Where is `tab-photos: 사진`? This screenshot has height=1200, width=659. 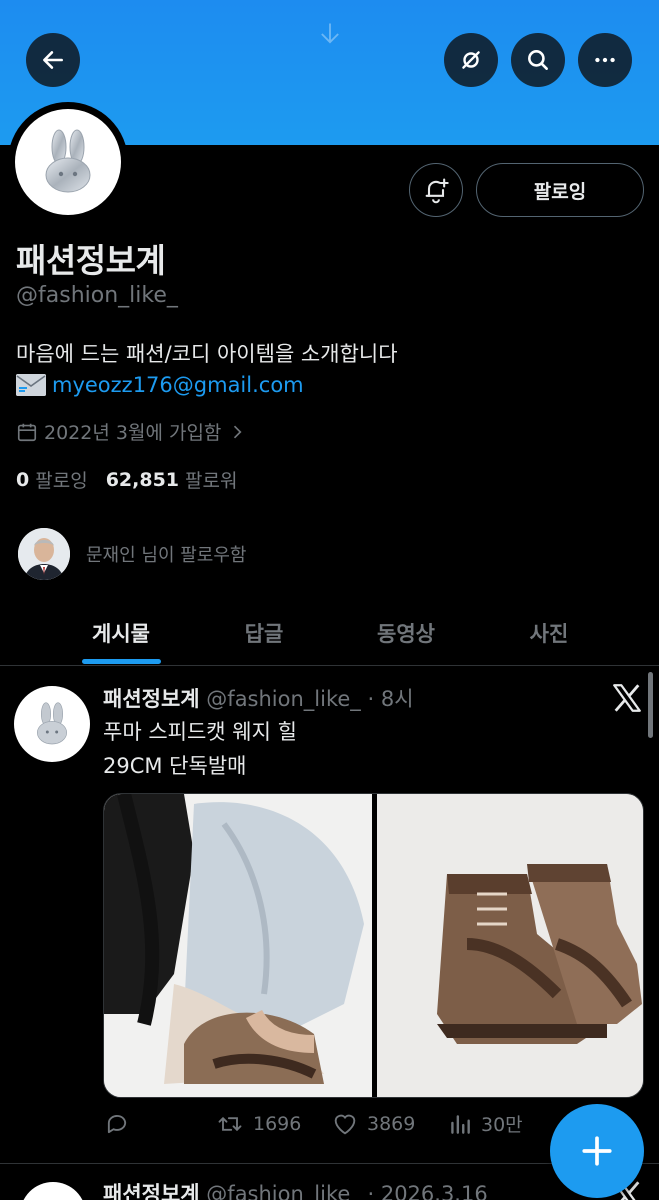 tab-photos: 사진 is located at coordinates (549, 633).